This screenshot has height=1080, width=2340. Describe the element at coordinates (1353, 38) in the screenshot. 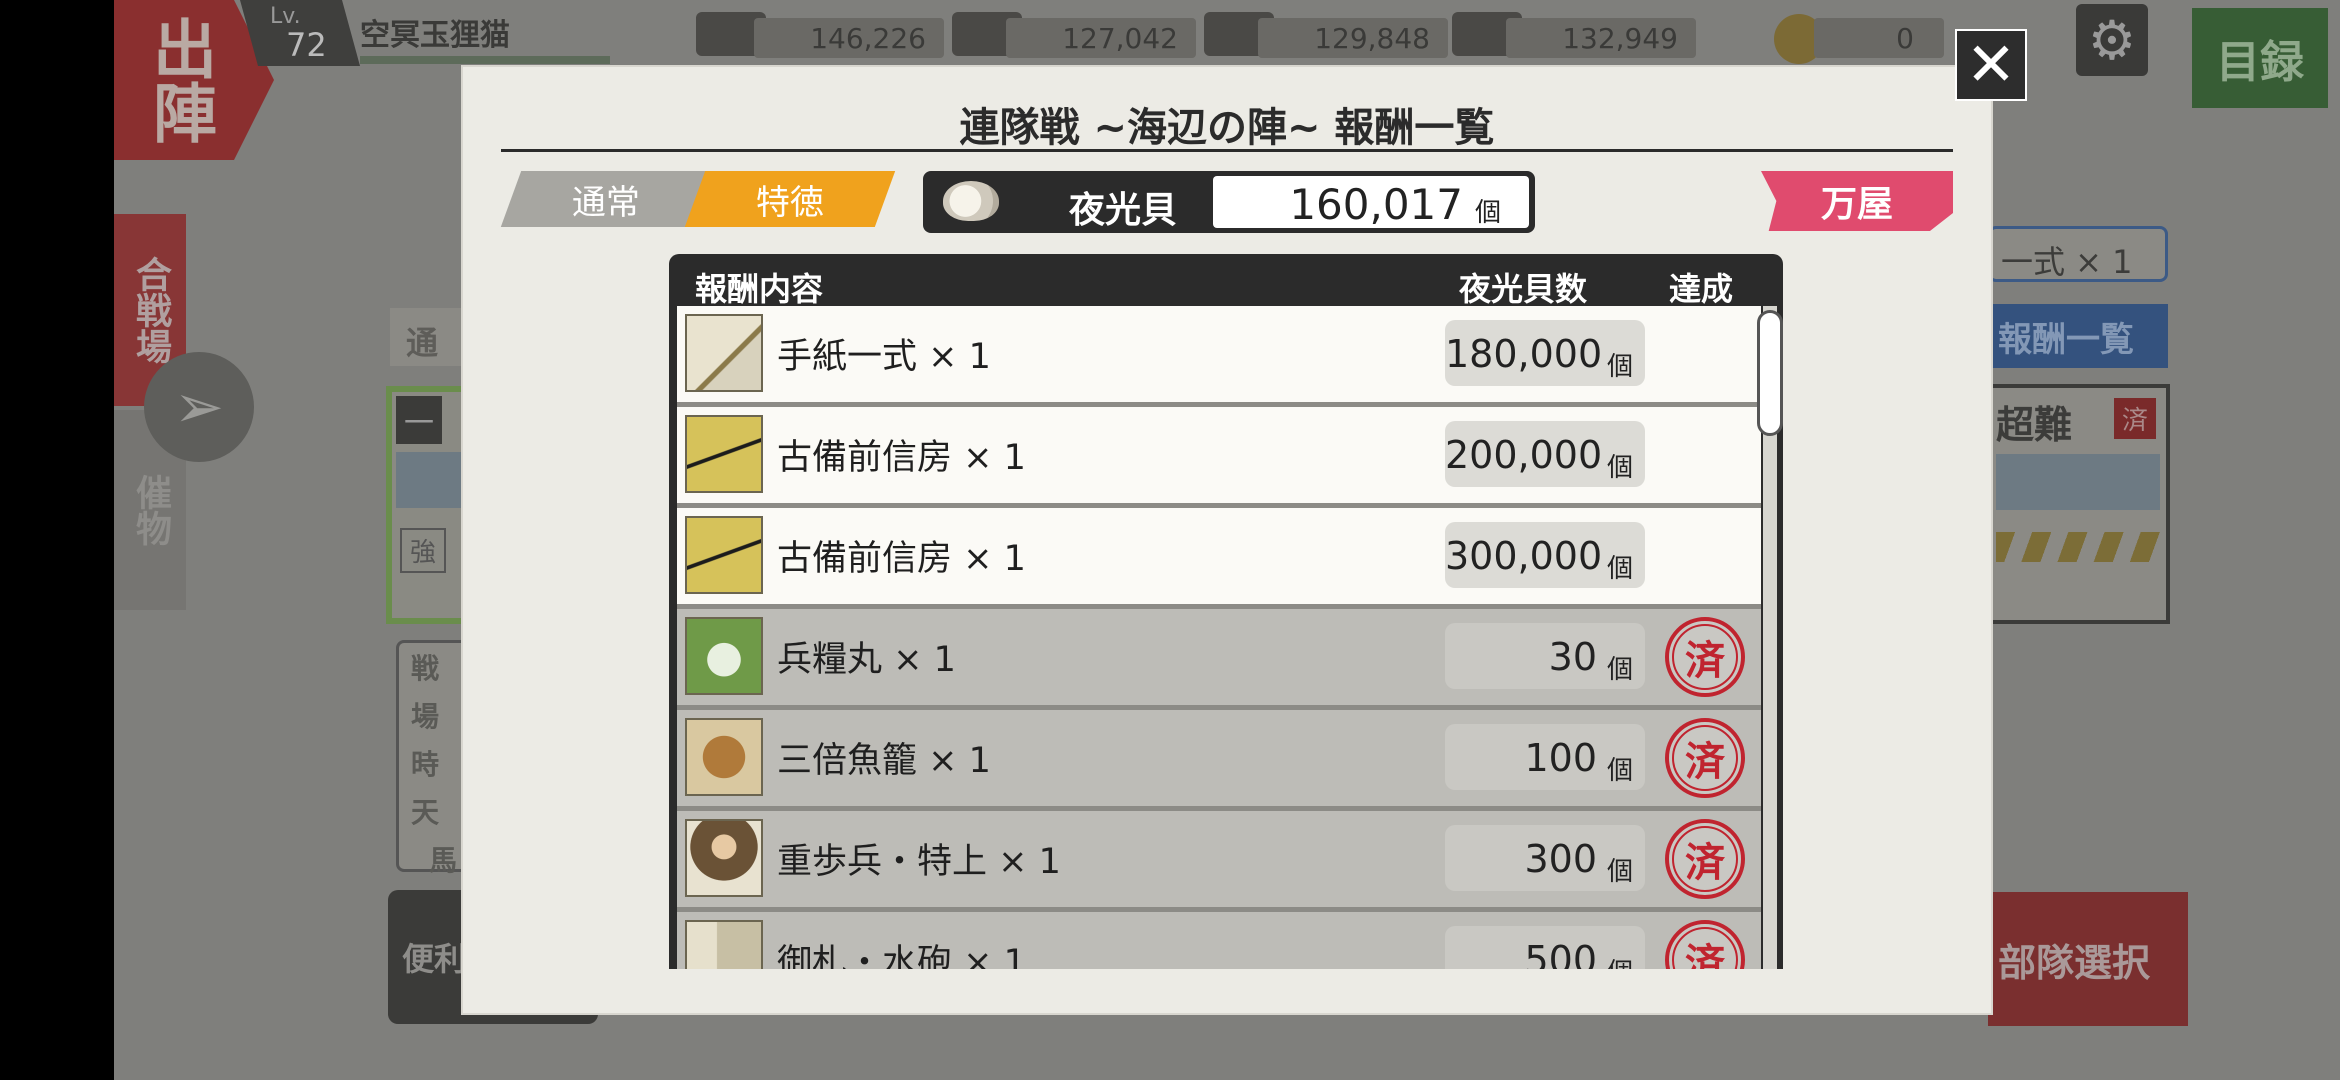

I see `resource-coolant: 129,848` at that location.